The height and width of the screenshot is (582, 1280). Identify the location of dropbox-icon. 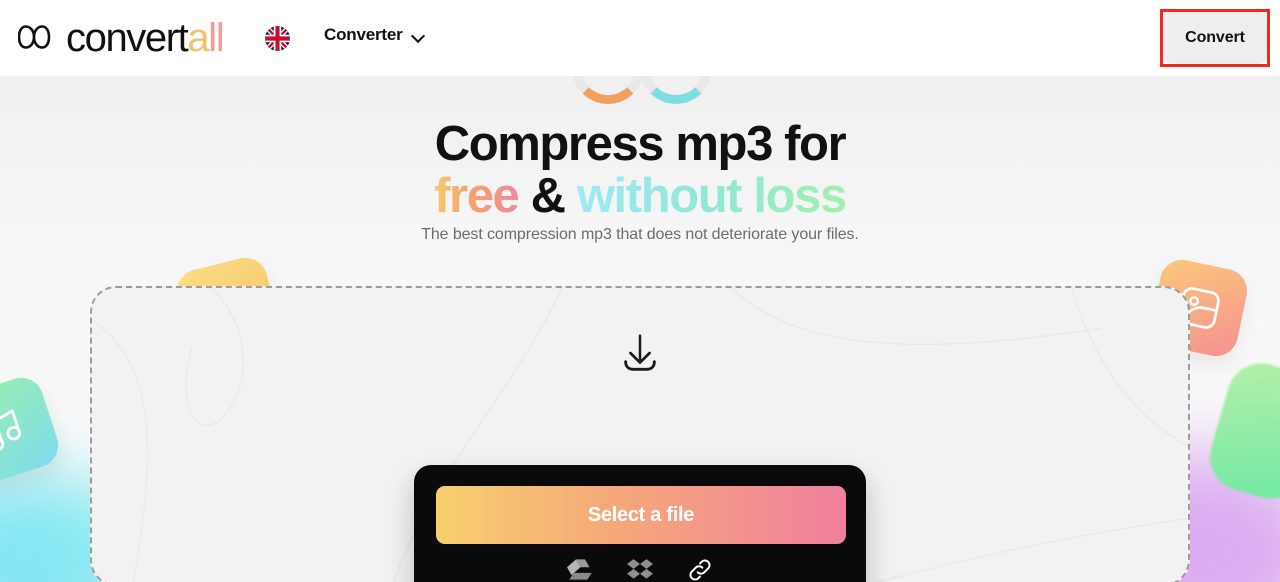
(640, 568).